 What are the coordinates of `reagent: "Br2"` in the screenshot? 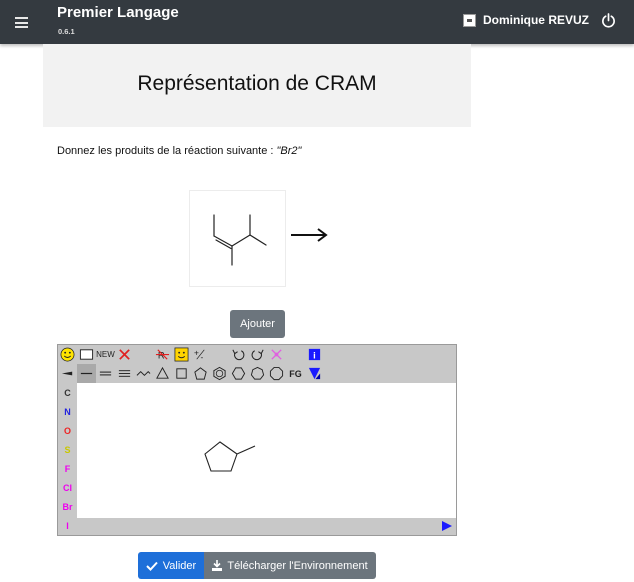 It's located at (289, 151).